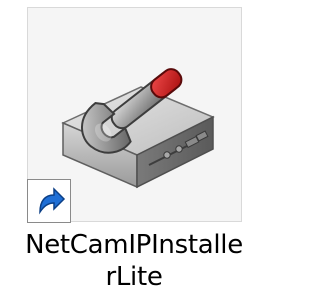 The width and height of the screenshot is (320, 298). What do you see at coordinates (134, 245) in the screenshot?
I see `shortcut-label-line1: NetCamIPInstalle` at bounding box center [134, 245].